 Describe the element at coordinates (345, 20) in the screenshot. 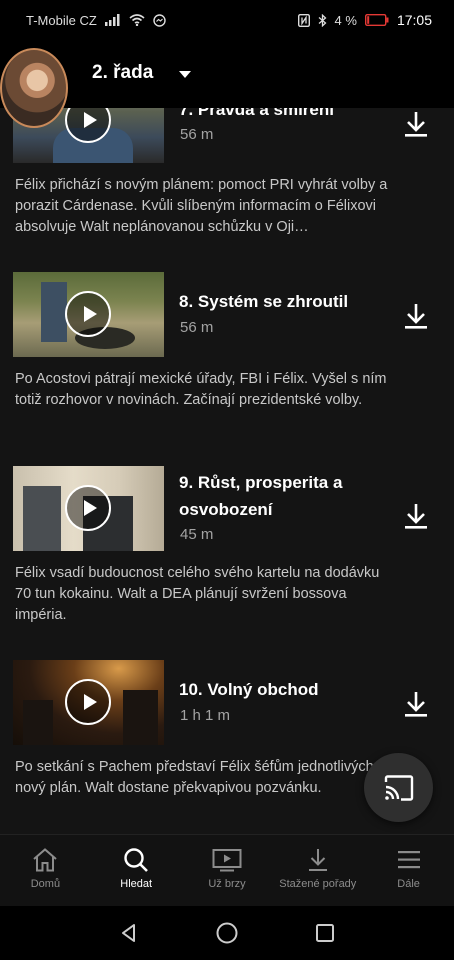

I see `battery-percent: 4 %` at that location.